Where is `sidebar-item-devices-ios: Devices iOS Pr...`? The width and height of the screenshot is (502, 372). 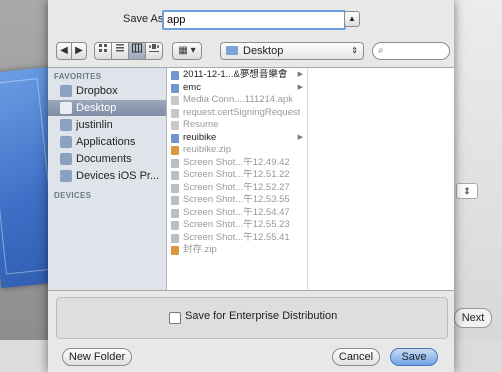 sidebar-item-devices-ios: Devices iOS Pr... is located at coordinates (107, 176).